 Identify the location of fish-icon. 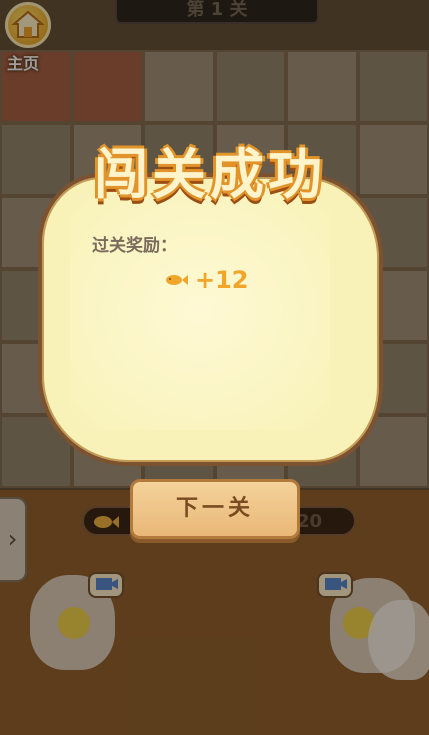
(177, 280).